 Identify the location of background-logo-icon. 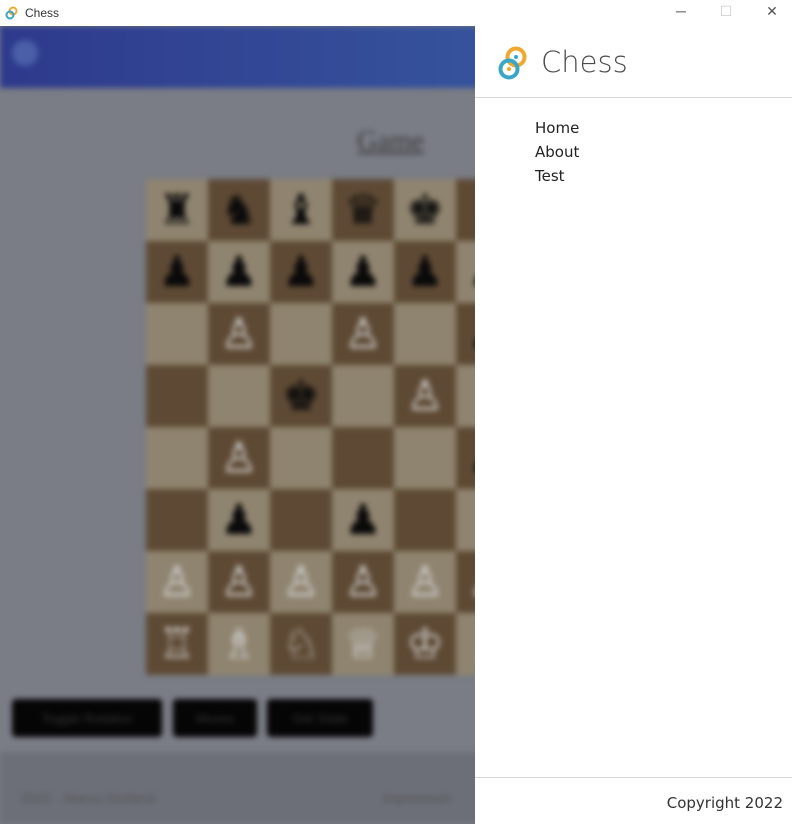
(25, 53).